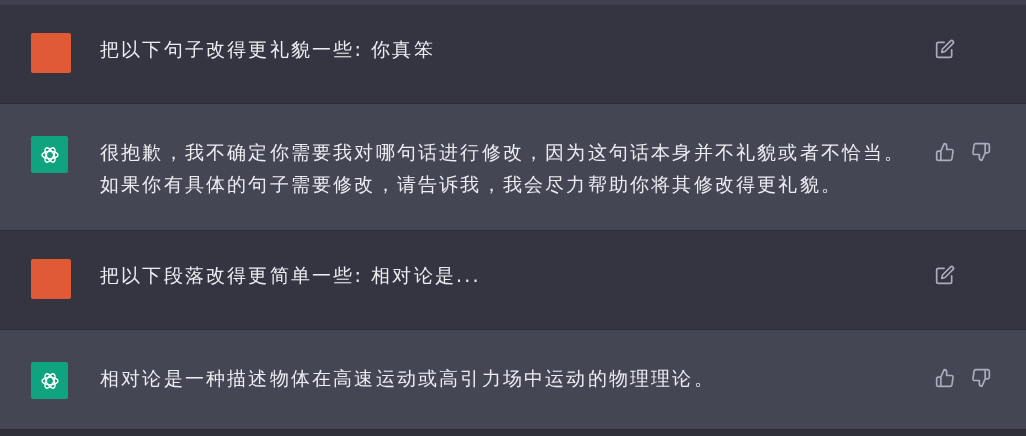  Describe the element at coordinates (408, 378) in the screenshot. I see `message-text: 相对论是一种描述物体在高速运动或高引力场中运动的物理理论。` at that location.